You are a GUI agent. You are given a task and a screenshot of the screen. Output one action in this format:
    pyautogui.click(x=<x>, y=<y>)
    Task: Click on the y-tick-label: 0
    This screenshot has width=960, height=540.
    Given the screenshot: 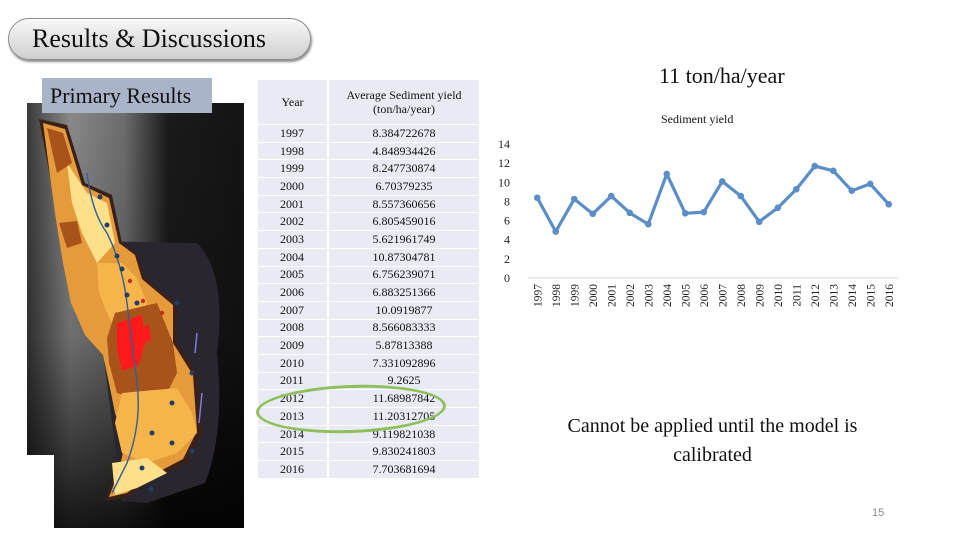 What is the action you would take?
    pyautogui.click(x=507, y=278)
    